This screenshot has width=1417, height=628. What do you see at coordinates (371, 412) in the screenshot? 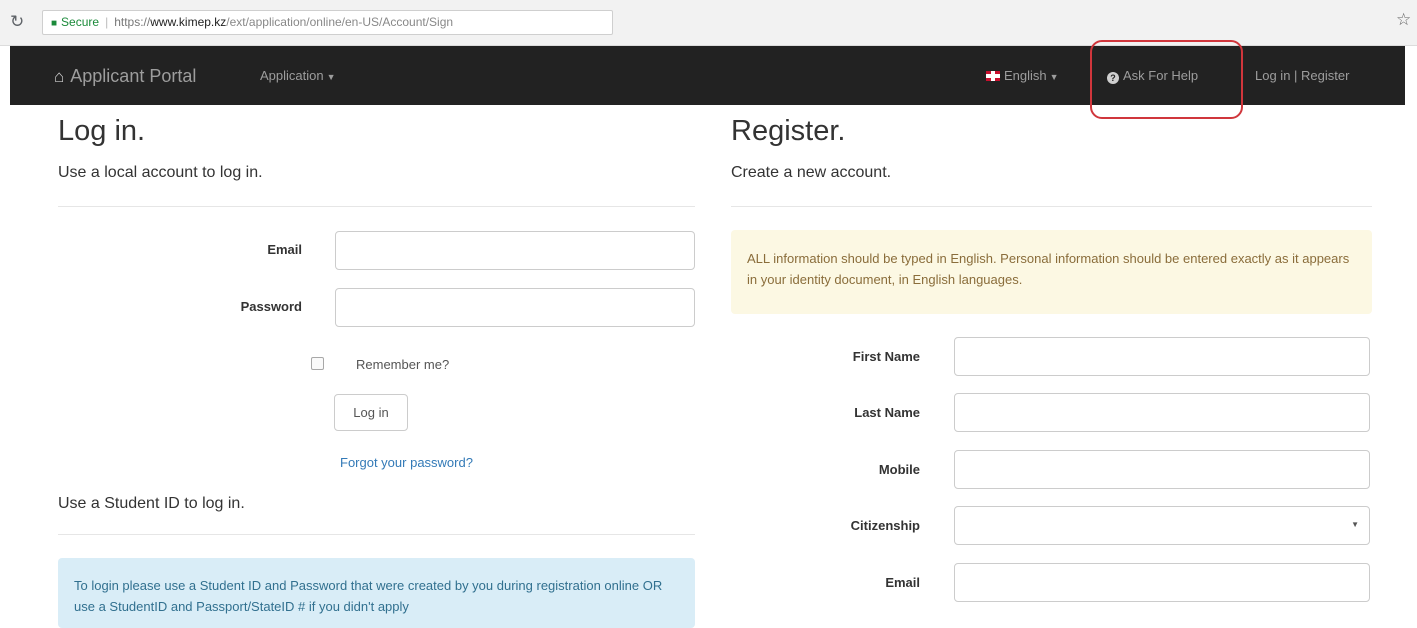
I see `login-button: Log in` at bounding box center [371, 412].